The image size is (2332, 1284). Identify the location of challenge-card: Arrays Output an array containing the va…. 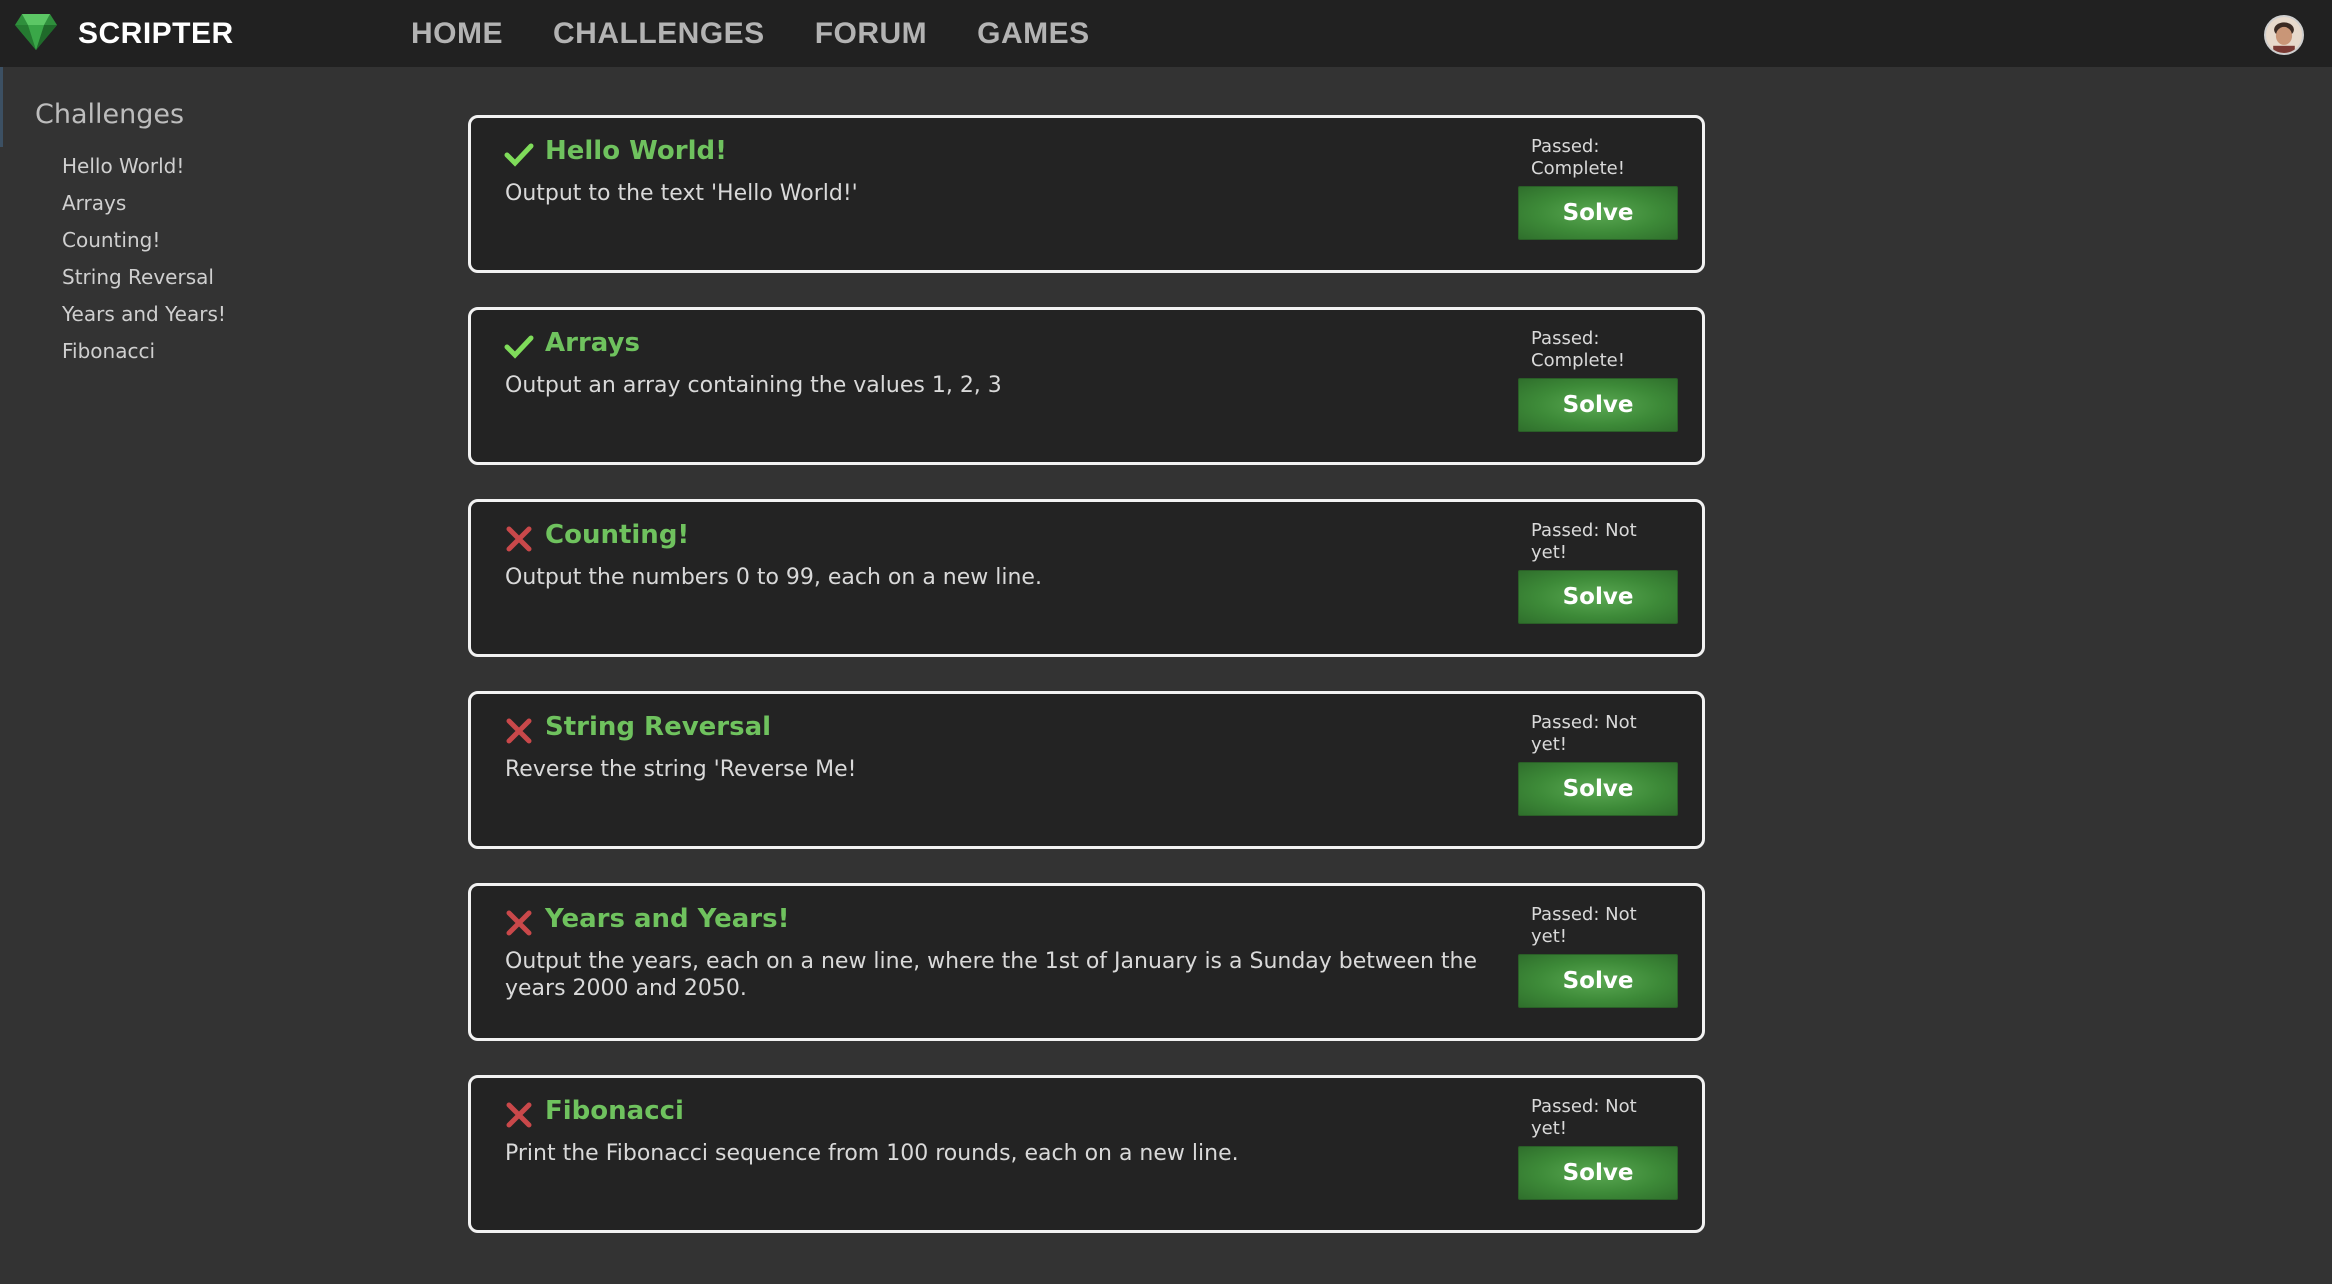
(1086, 386).